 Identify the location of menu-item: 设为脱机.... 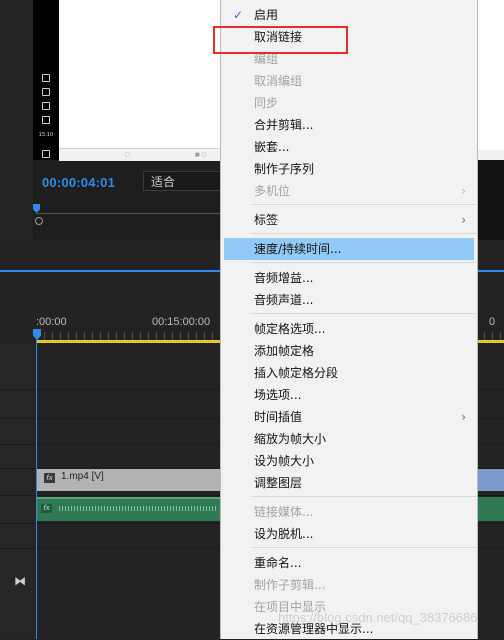
(349, 534).